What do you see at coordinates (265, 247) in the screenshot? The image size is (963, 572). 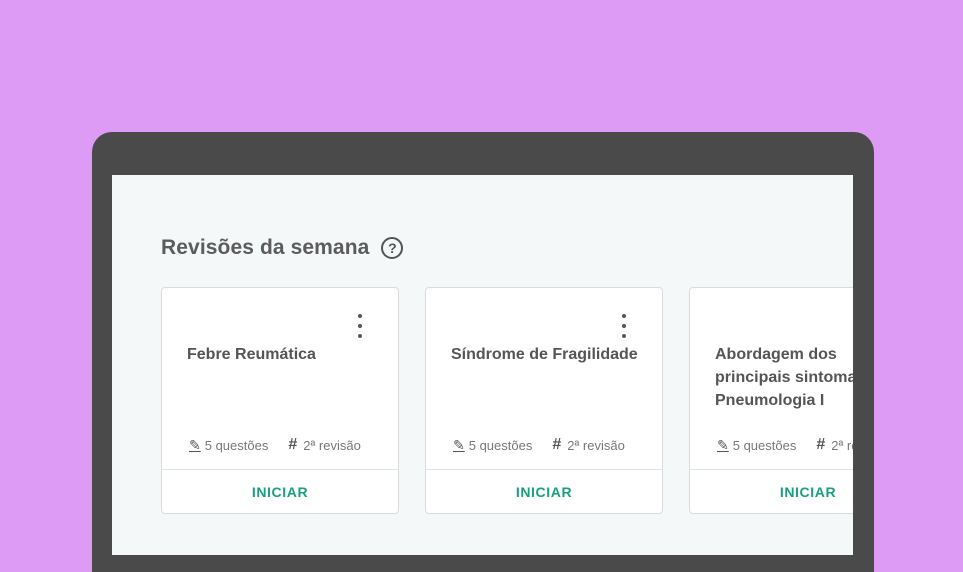 I see `page-title: Revisões da semana` at bounding box center [265, 247].